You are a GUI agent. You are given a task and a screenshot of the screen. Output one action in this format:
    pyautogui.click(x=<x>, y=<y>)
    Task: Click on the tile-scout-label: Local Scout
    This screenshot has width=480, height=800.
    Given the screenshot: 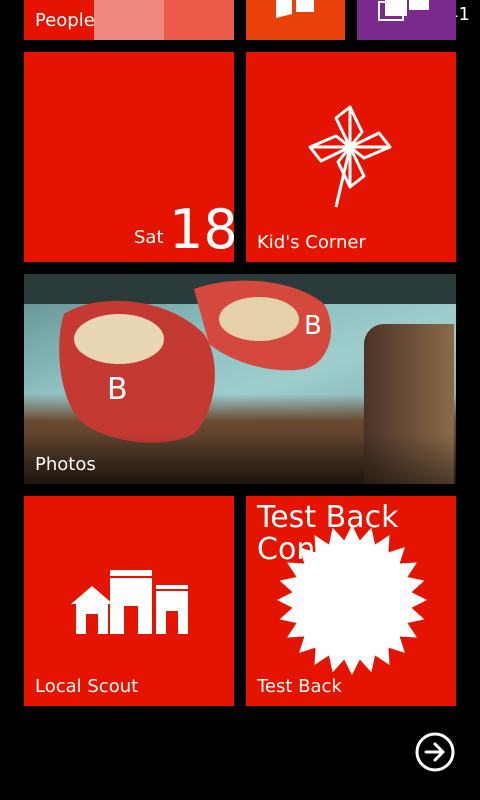 What is the action you would take?
    pyautogui.click(x=87, y=686)
    